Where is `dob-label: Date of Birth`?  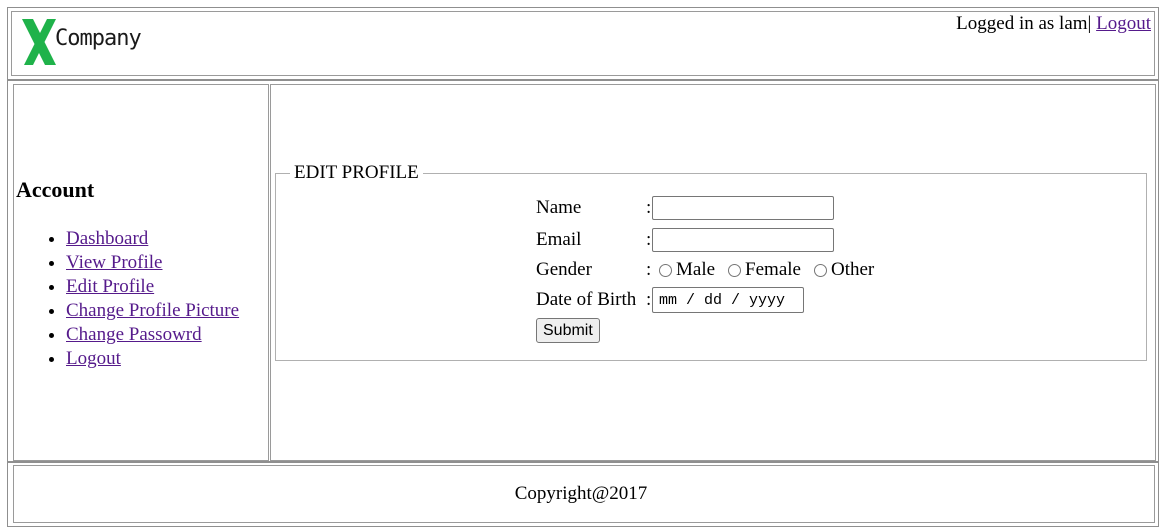 dob-label: Date of Birth is located at coordinates (586, 299).